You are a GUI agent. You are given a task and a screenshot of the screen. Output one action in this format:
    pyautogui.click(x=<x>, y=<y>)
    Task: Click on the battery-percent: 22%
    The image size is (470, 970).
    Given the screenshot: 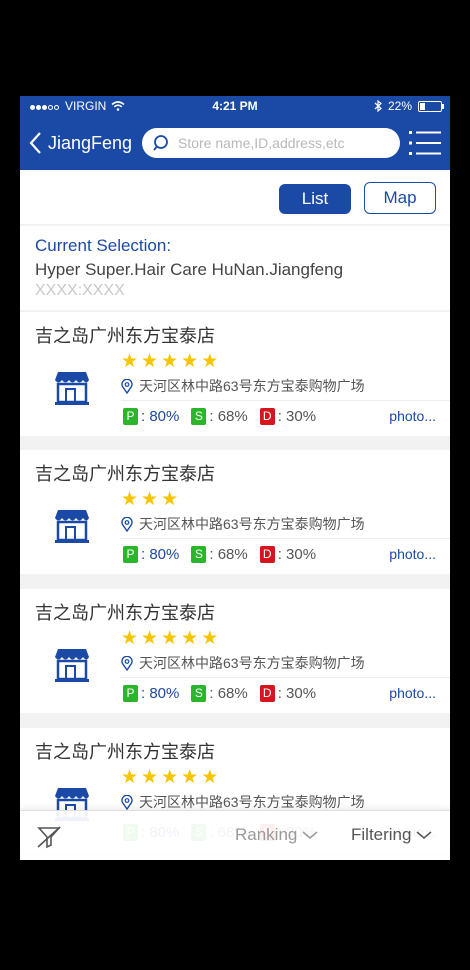 What is the action you would take?
    pyautogui.click(x=399, y=106)
    